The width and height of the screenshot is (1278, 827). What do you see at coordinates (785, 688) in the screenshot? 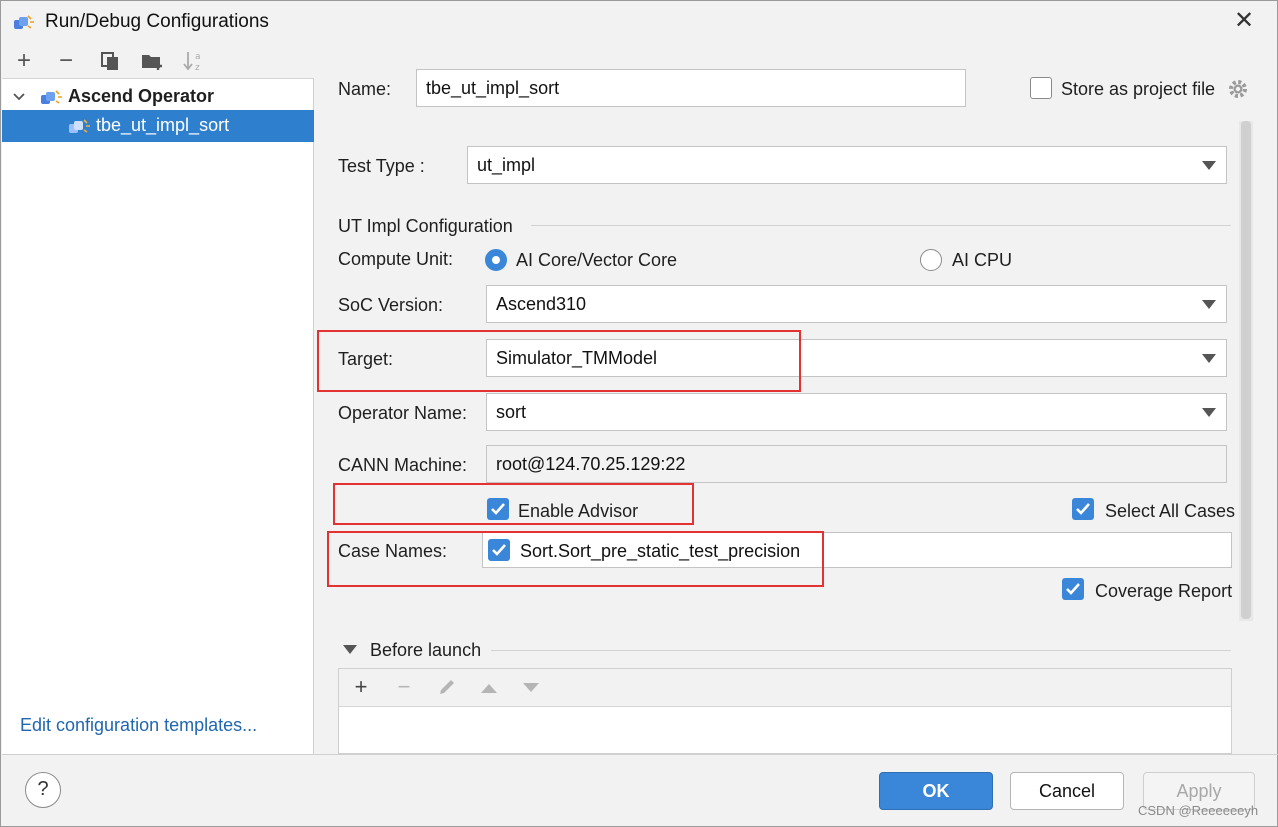
I see `before-launch-toolbar: + −` at bounding box center [785, 688].